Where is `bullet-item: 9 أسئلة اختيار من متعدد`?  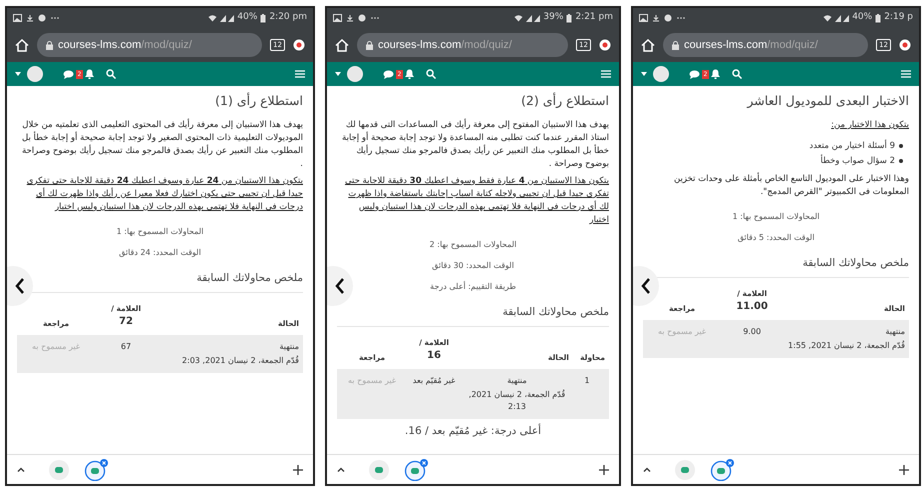 bullet-item: 9 أسئلة اختيار من متعدد is located at coordinates (852, 146).